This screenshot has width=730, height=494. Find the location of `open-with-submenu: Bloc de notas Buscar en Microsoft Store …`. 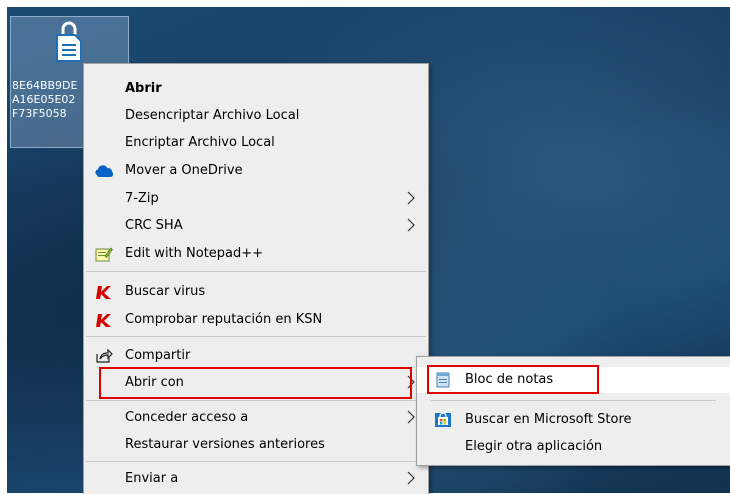

open-with-submenu: Bloc de notas Buscar en Microsoft Store … is located at coordinates (573, 411).